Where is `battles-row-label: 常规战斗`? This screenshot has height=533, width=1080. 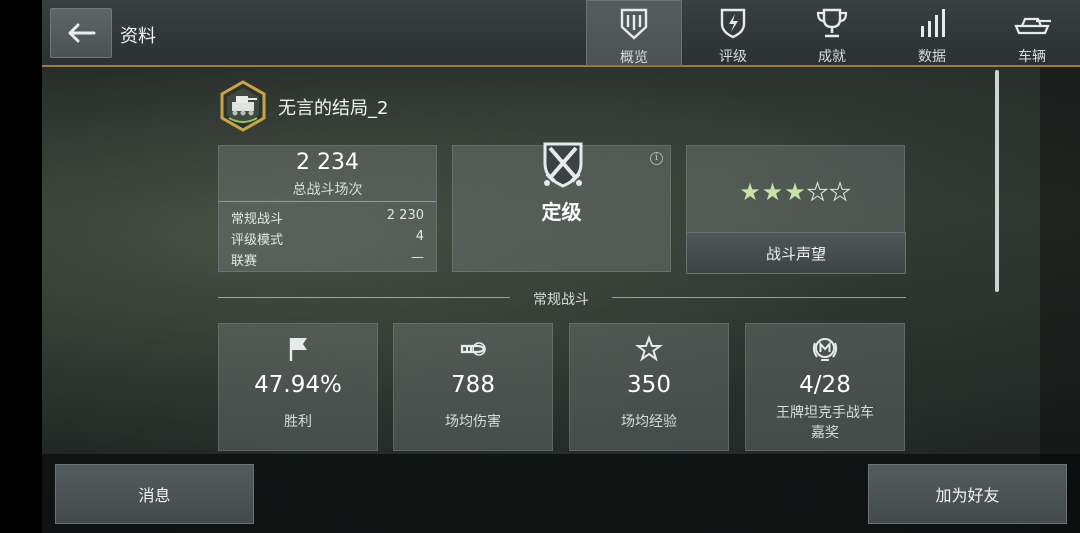 battles-row-label: 常规战斗 is located at coordinates (257, 219).